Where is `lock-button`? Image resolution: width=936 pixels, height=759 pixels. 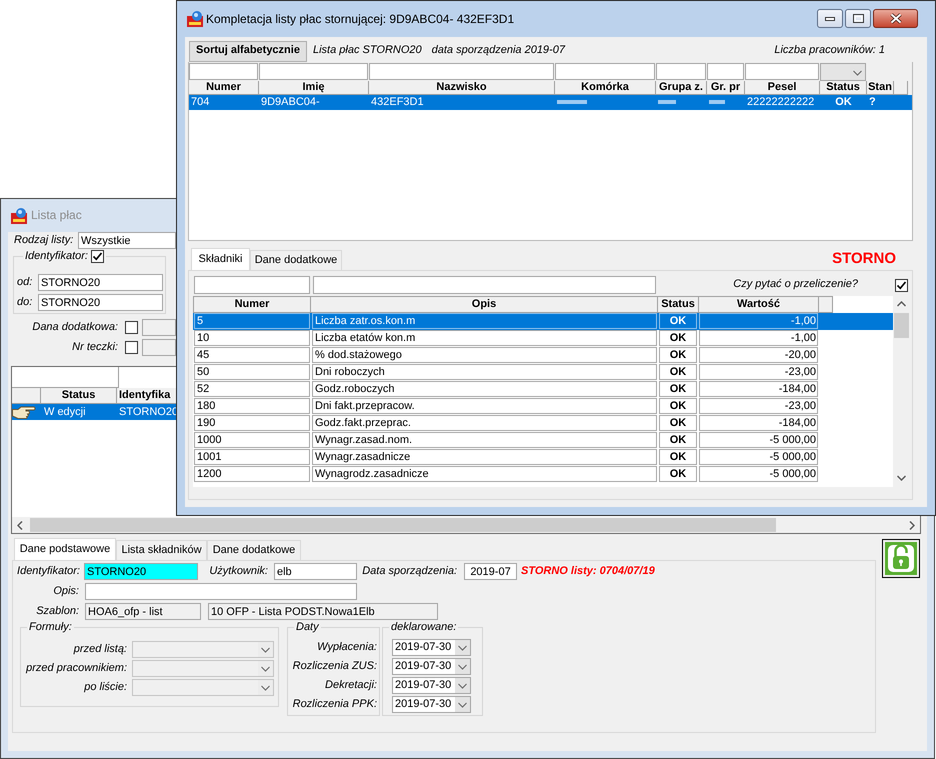
lock-button is located at coordinates (901, 558).